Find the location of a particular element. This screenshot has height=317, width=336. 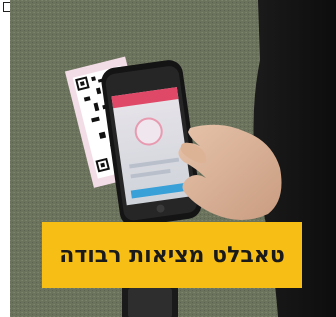

left-white-edge is located at coordinates (5, 158).